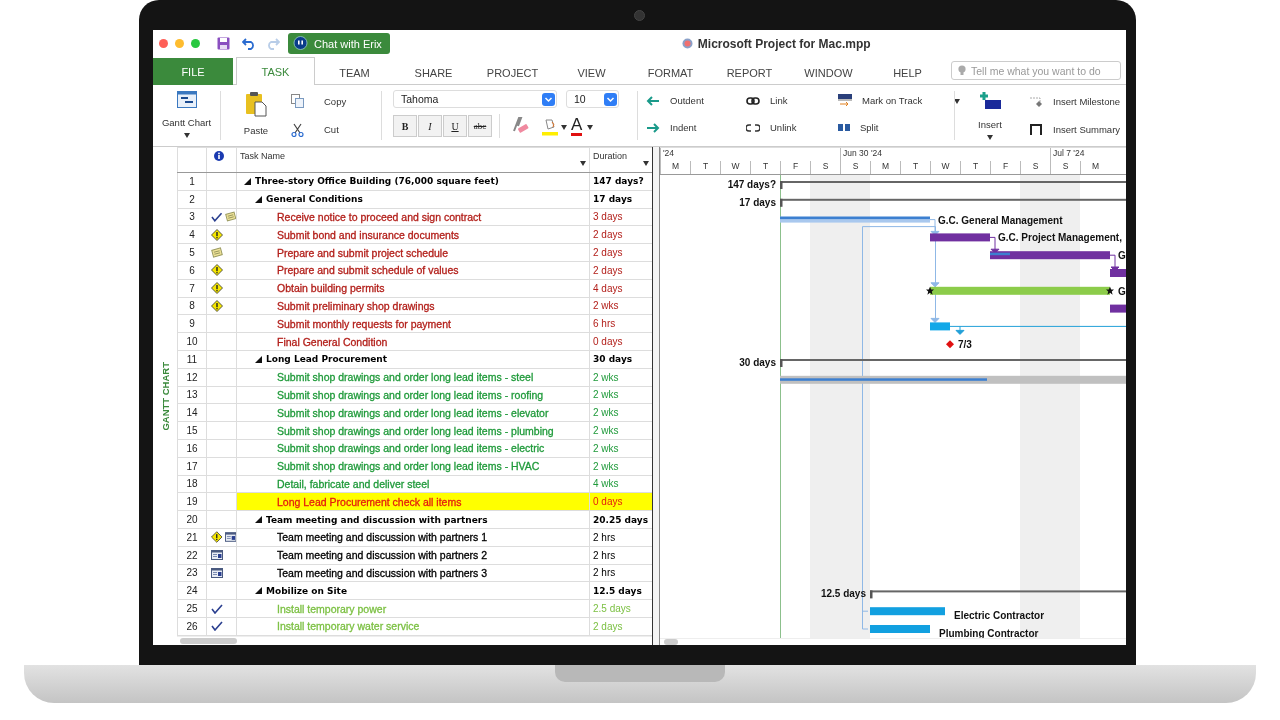  I want to click on insert-summary-button: Insert Summary, so click(1075, 129).